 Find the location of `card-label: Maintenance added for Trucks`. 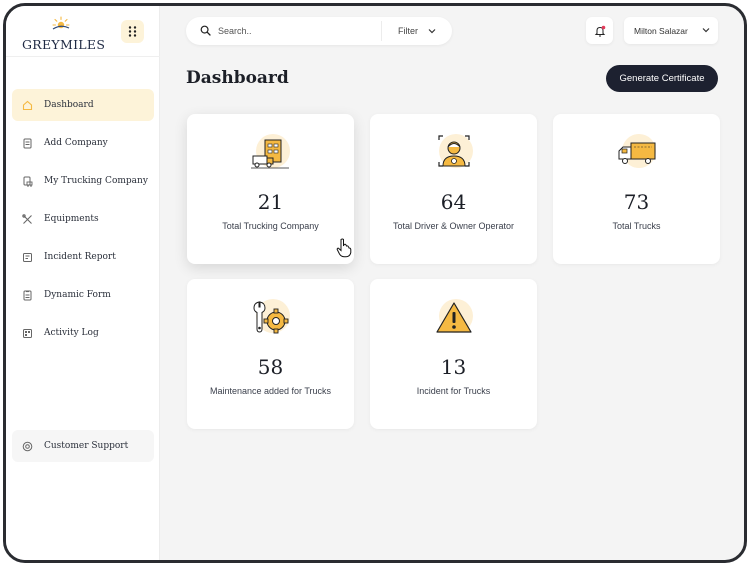

card-label: Maintenance added for Trucks is located at coordinates (270, 391).